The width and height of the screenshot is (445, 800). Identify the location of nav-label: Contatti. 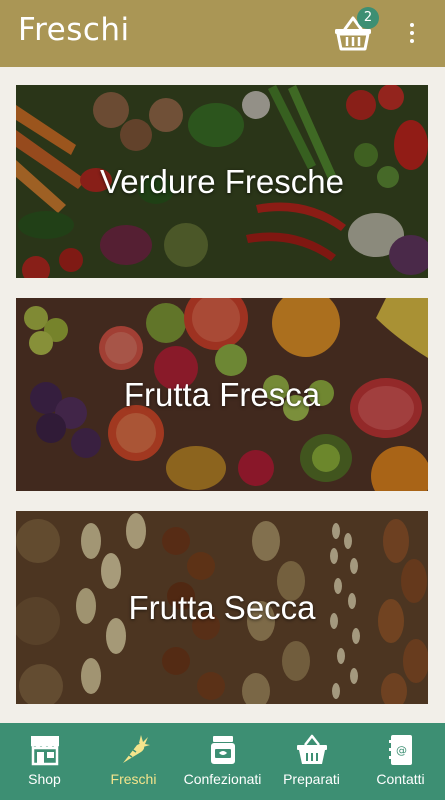
(400, 779).